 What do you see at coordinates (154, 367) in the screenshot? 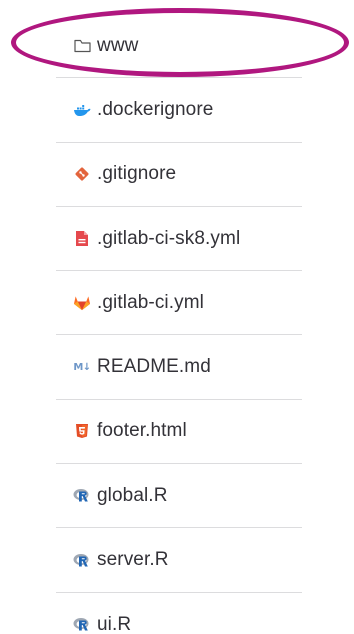
I see `file-name: README.md` at bounding box center [154, 367].